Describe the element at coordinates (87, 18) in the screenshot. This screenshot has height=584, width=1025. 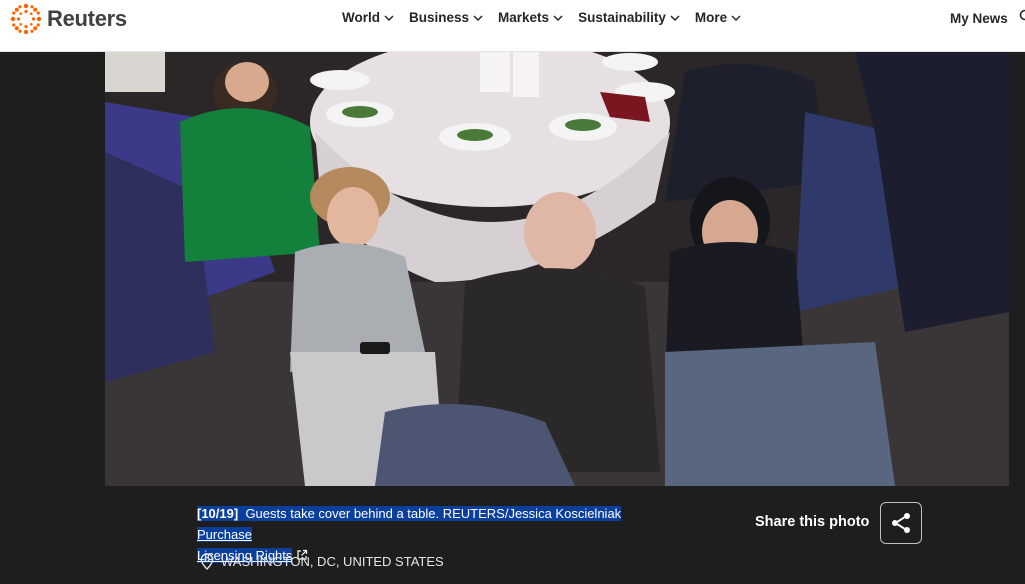
I see `logo-text: Reuters` at that location.